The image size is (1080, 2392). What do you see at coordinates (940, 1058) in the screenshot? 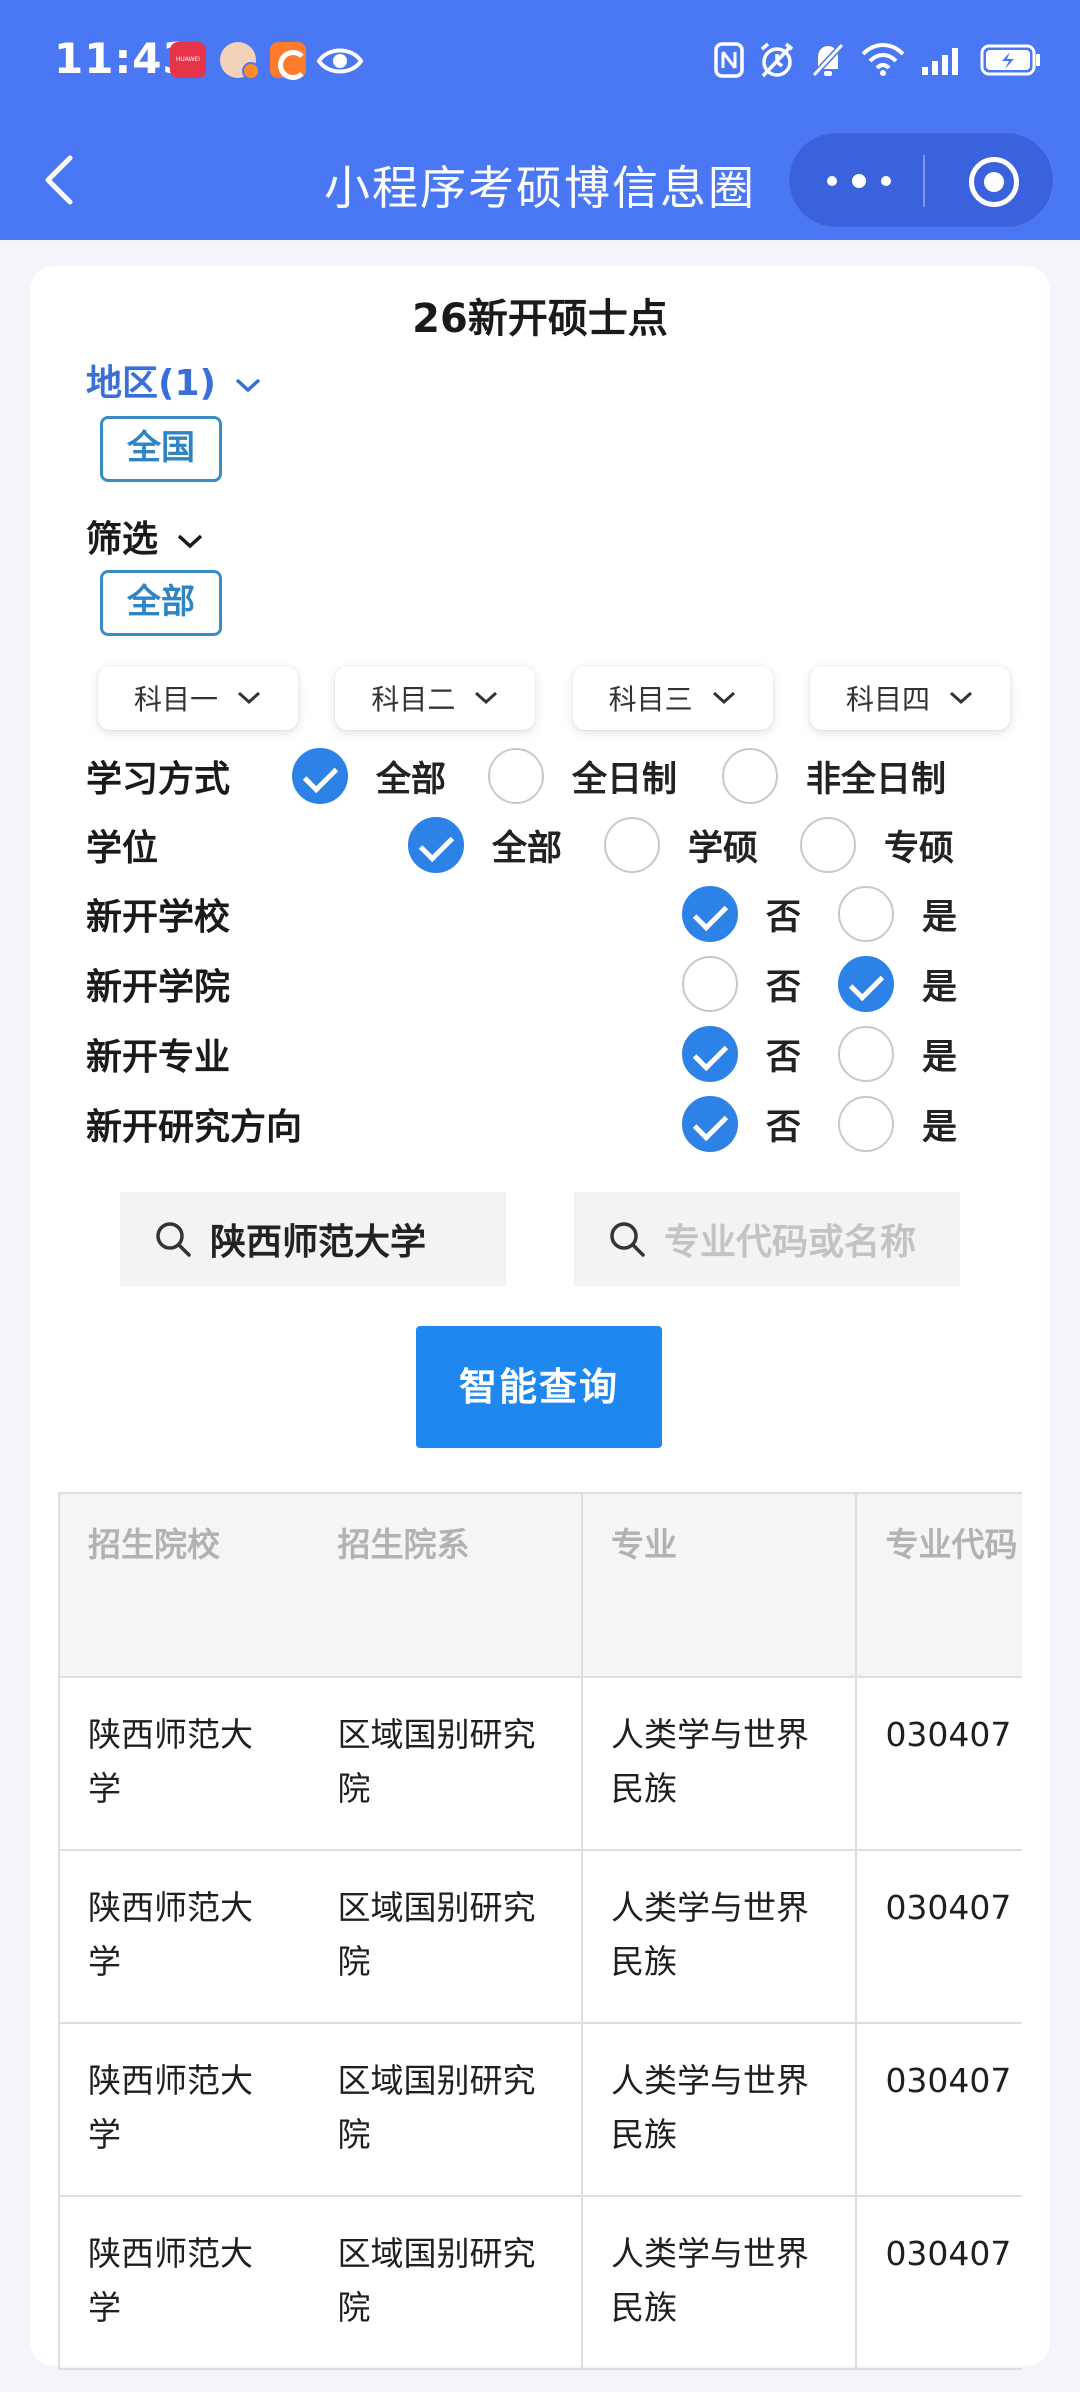
I see `new-major-yes-label: 是` at bounding box center [940, 1058].